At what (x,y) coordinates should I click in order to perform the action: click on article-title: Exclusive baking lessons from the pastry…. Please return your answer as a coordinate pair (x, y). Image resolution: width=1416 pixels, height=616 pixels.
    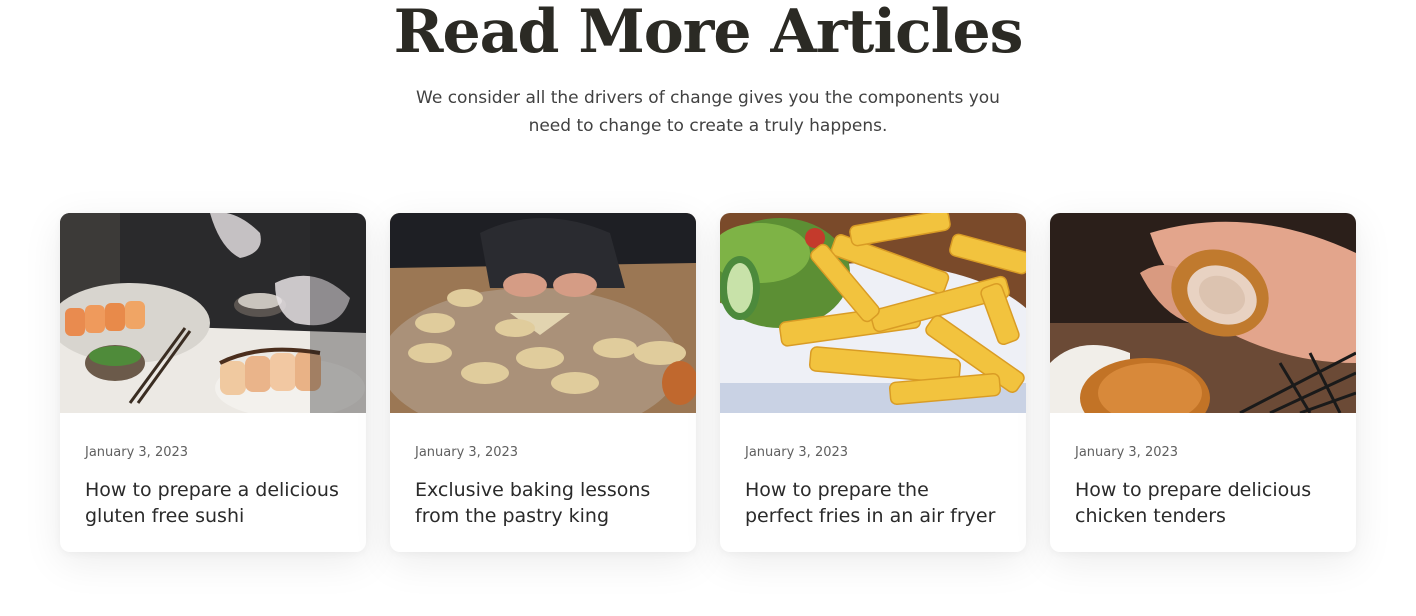
    Looking at the image, I should click on (543, 503).